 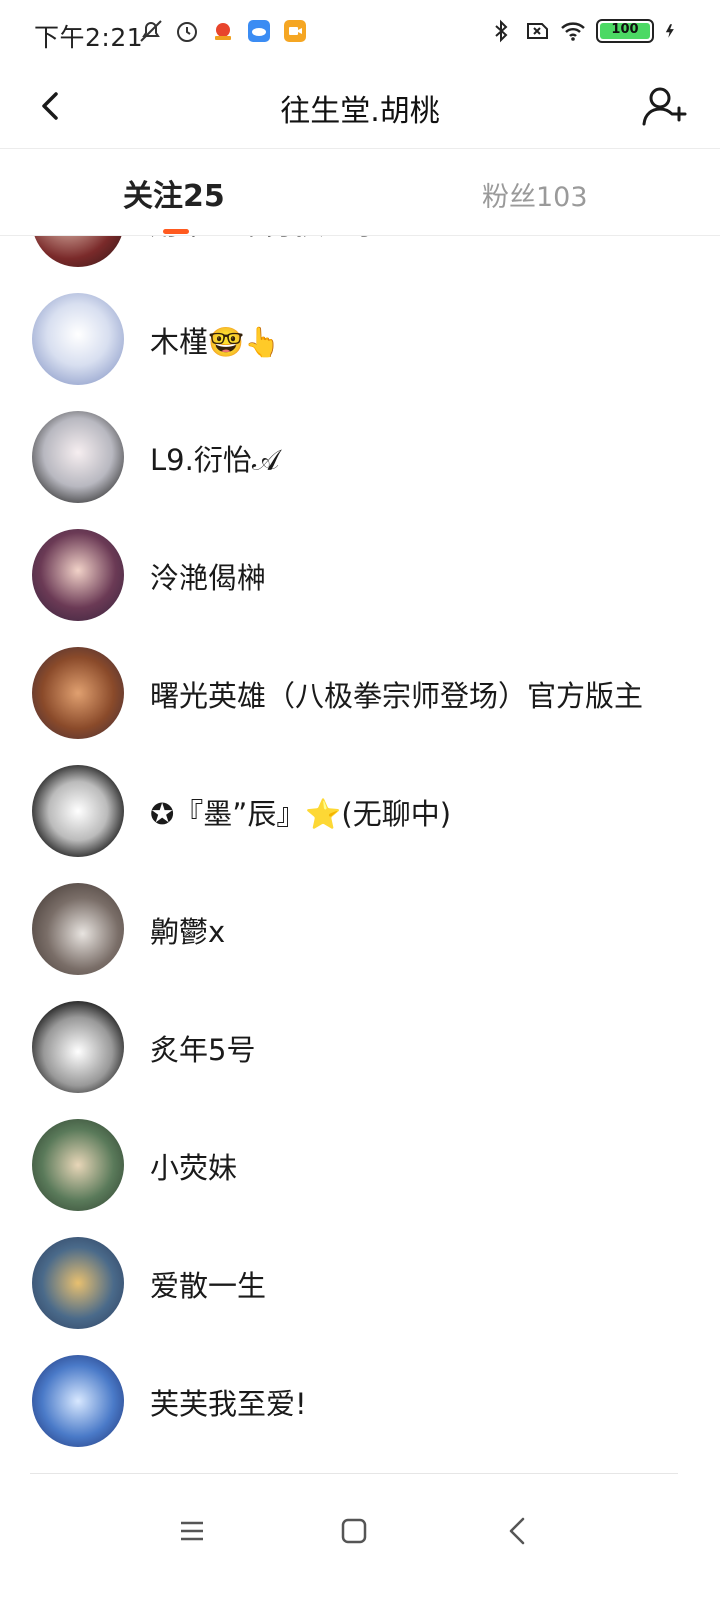 I want to click on notification-icons, so click(x=223, y=31).